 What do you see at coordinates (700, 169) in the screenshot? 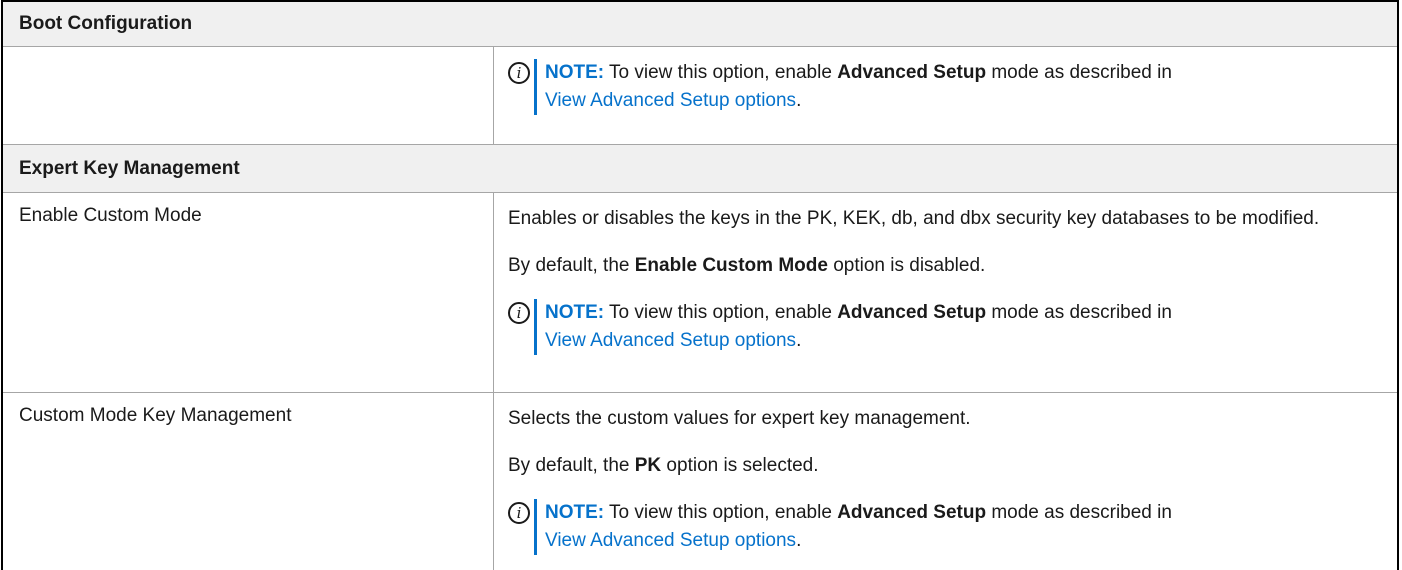
I see `section-heading-expert-key-management: Expert Key Management` at bounding box center [700, 169].